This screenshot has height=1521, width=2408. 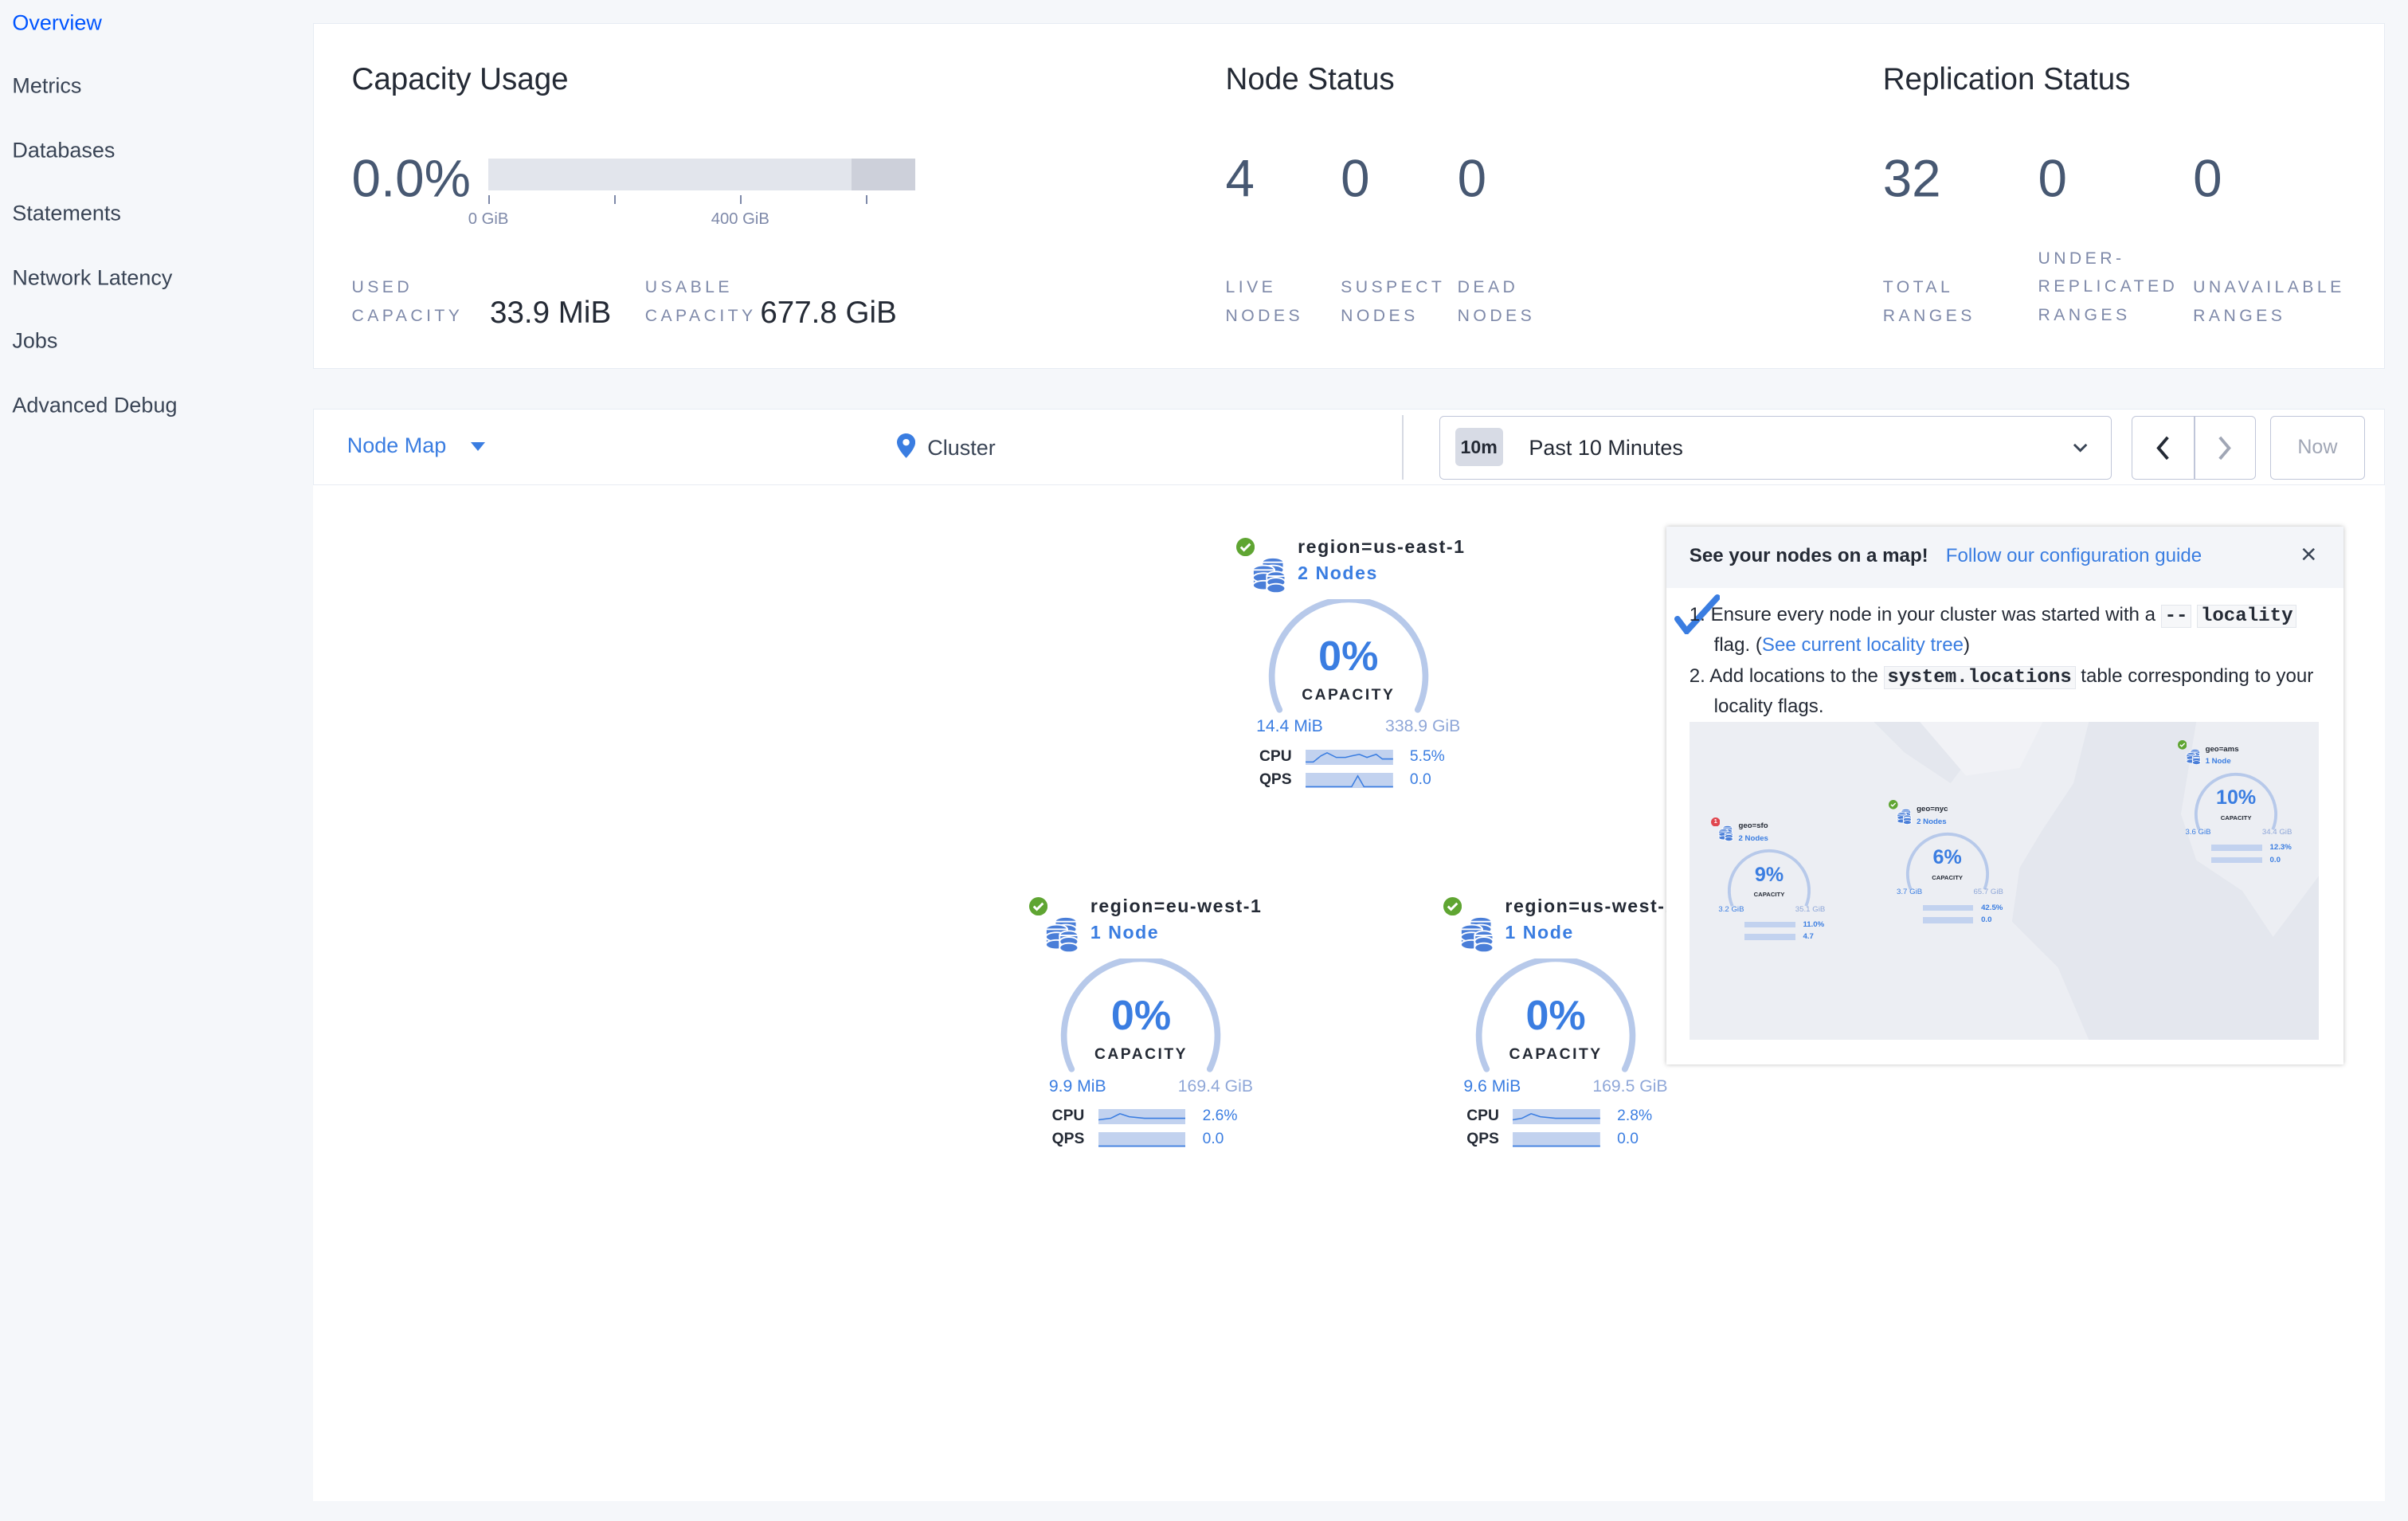 I want to click on suspect-nodes-label: SUSPECT NODES, so click(x=1394, y=301).